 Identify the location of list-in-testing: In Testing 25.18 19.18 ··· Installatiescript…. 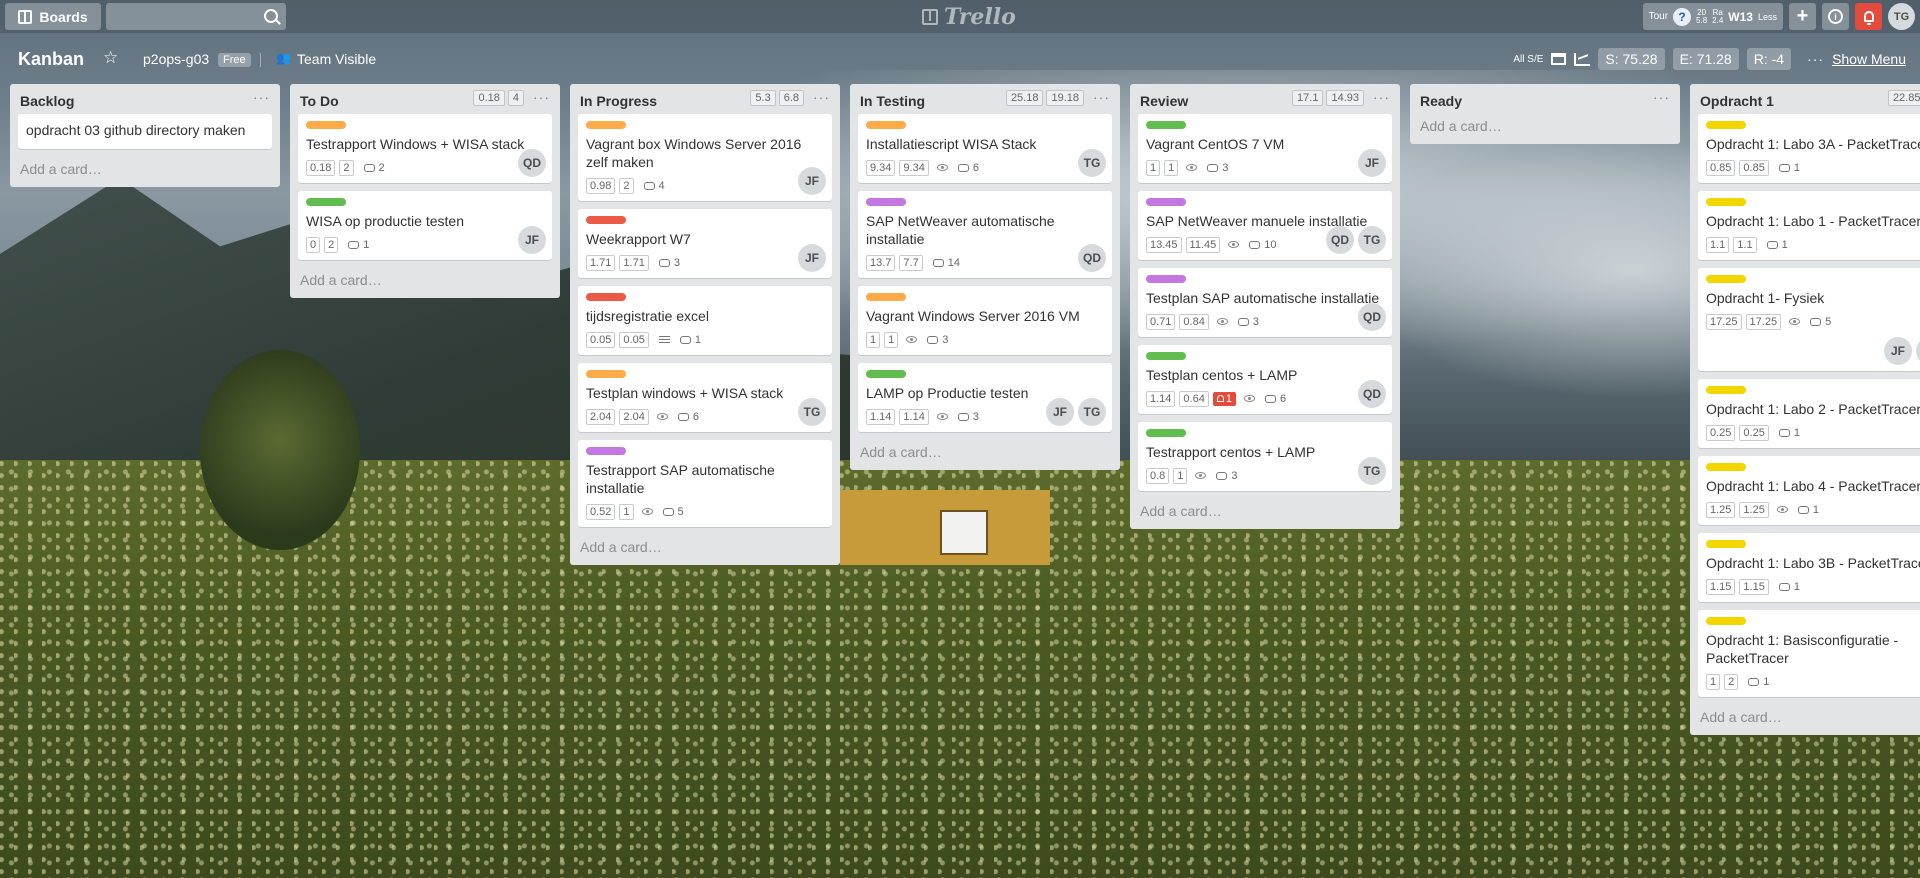
(985, 277).